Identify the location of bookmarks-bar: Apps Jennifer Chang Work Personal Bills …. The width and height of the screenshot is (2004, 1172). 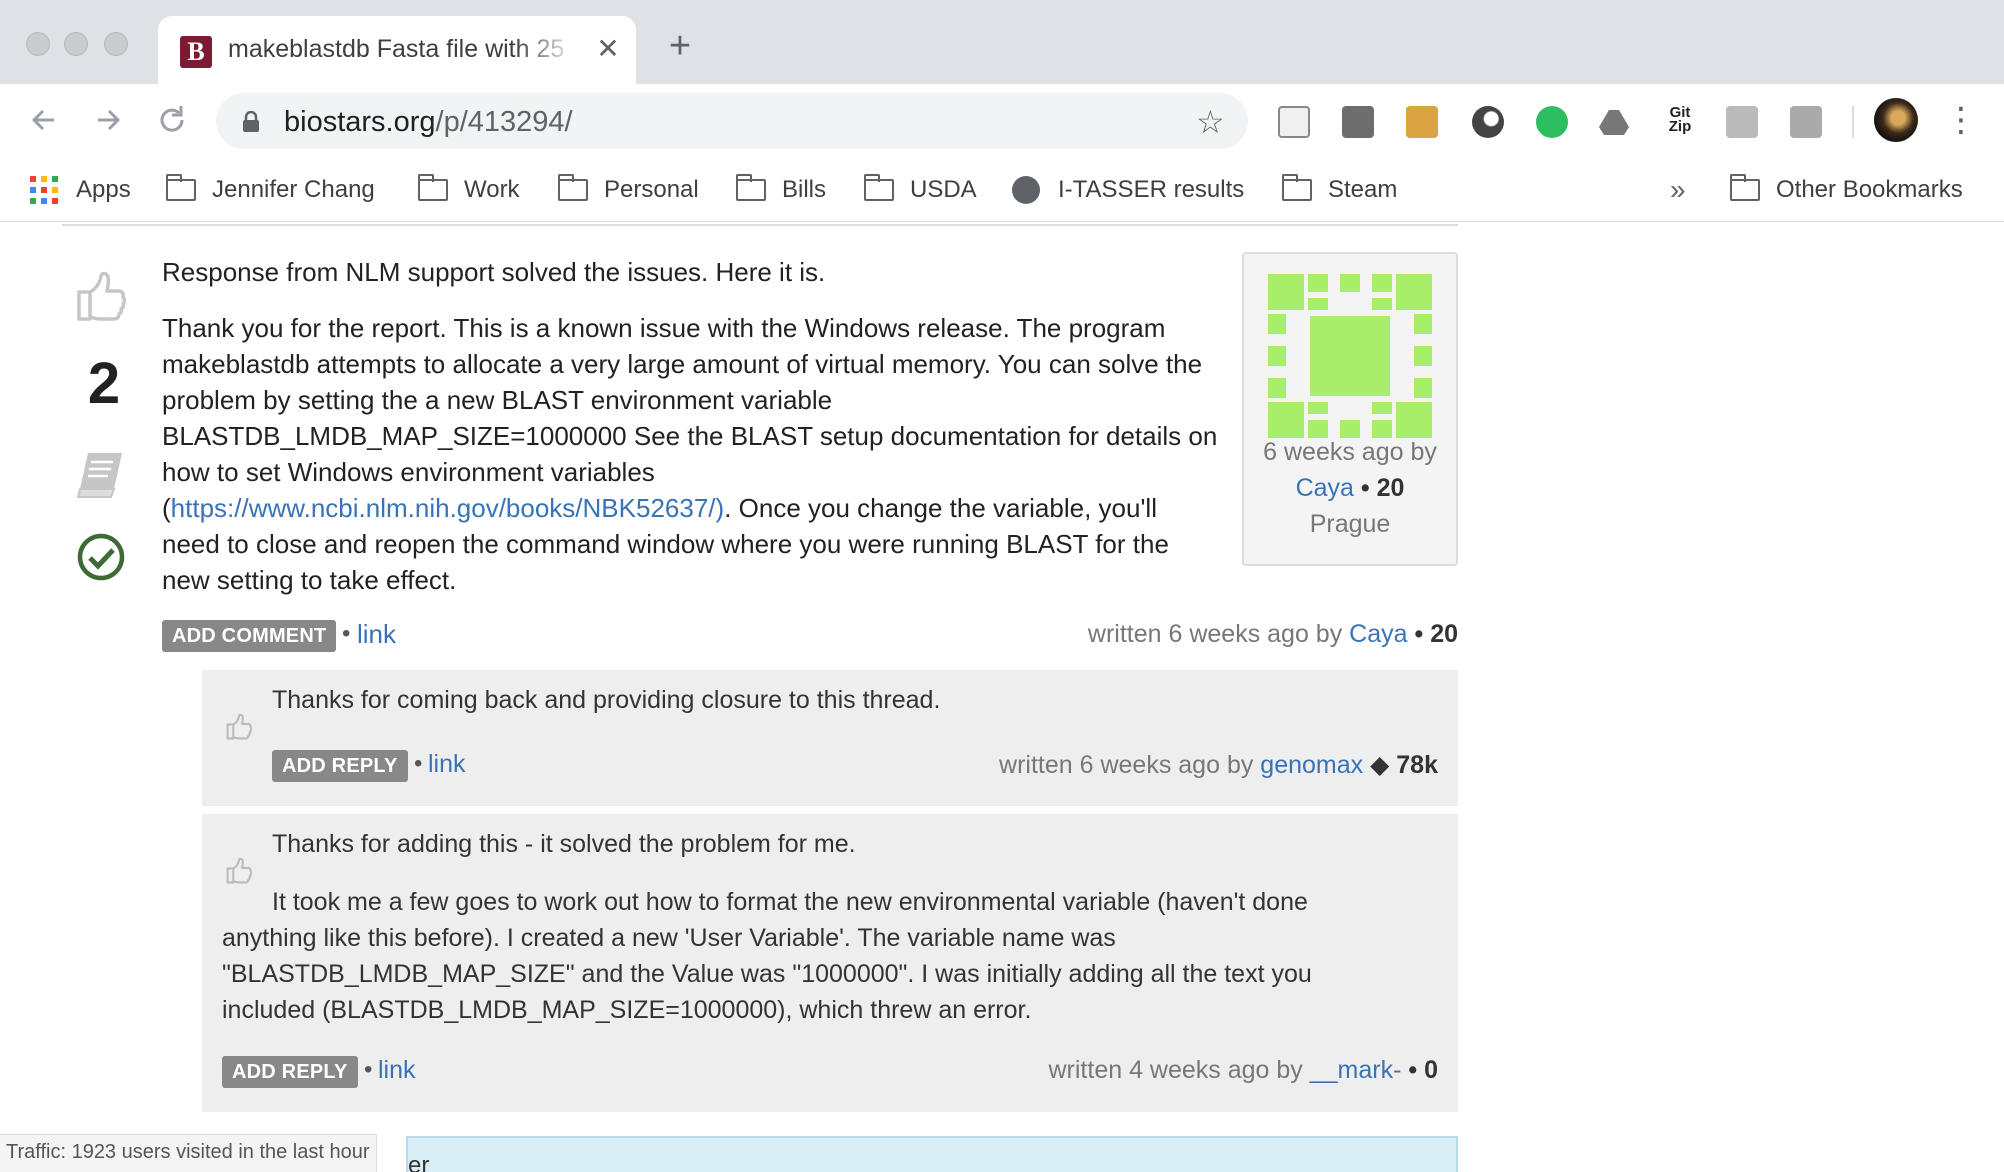
(1002, 190).